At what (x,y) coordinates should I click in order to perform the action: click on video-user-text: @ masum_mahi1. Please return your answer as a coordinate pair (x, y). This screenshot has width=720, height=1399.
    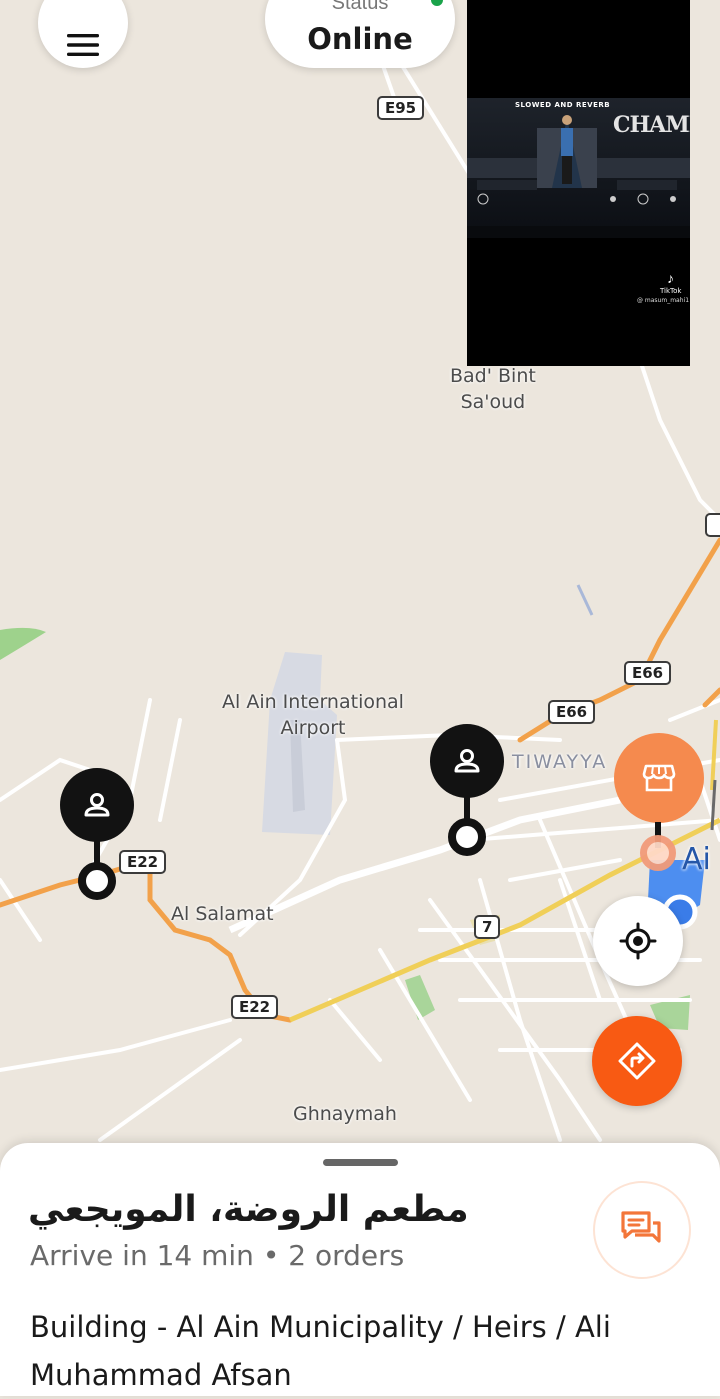
    Looking at the image, I should click on (663, 300).